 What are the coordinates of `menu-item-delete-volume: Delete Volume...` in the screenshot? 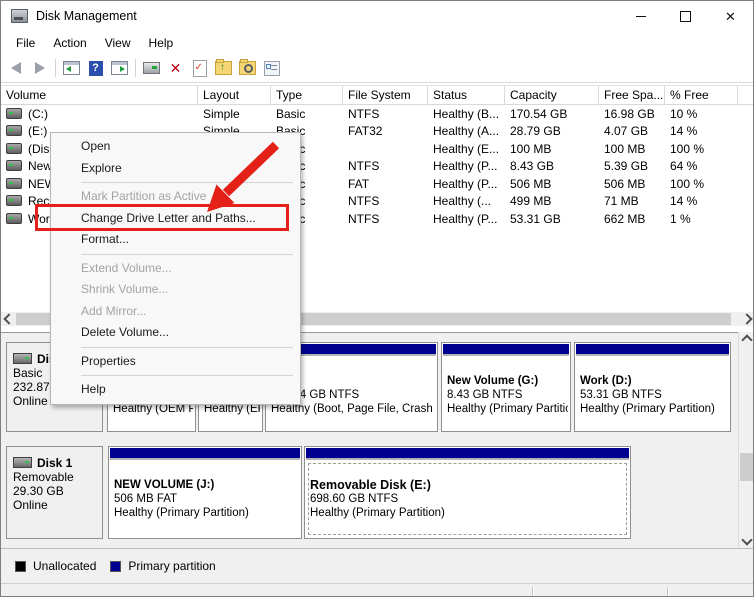 It's located at (175, 333).